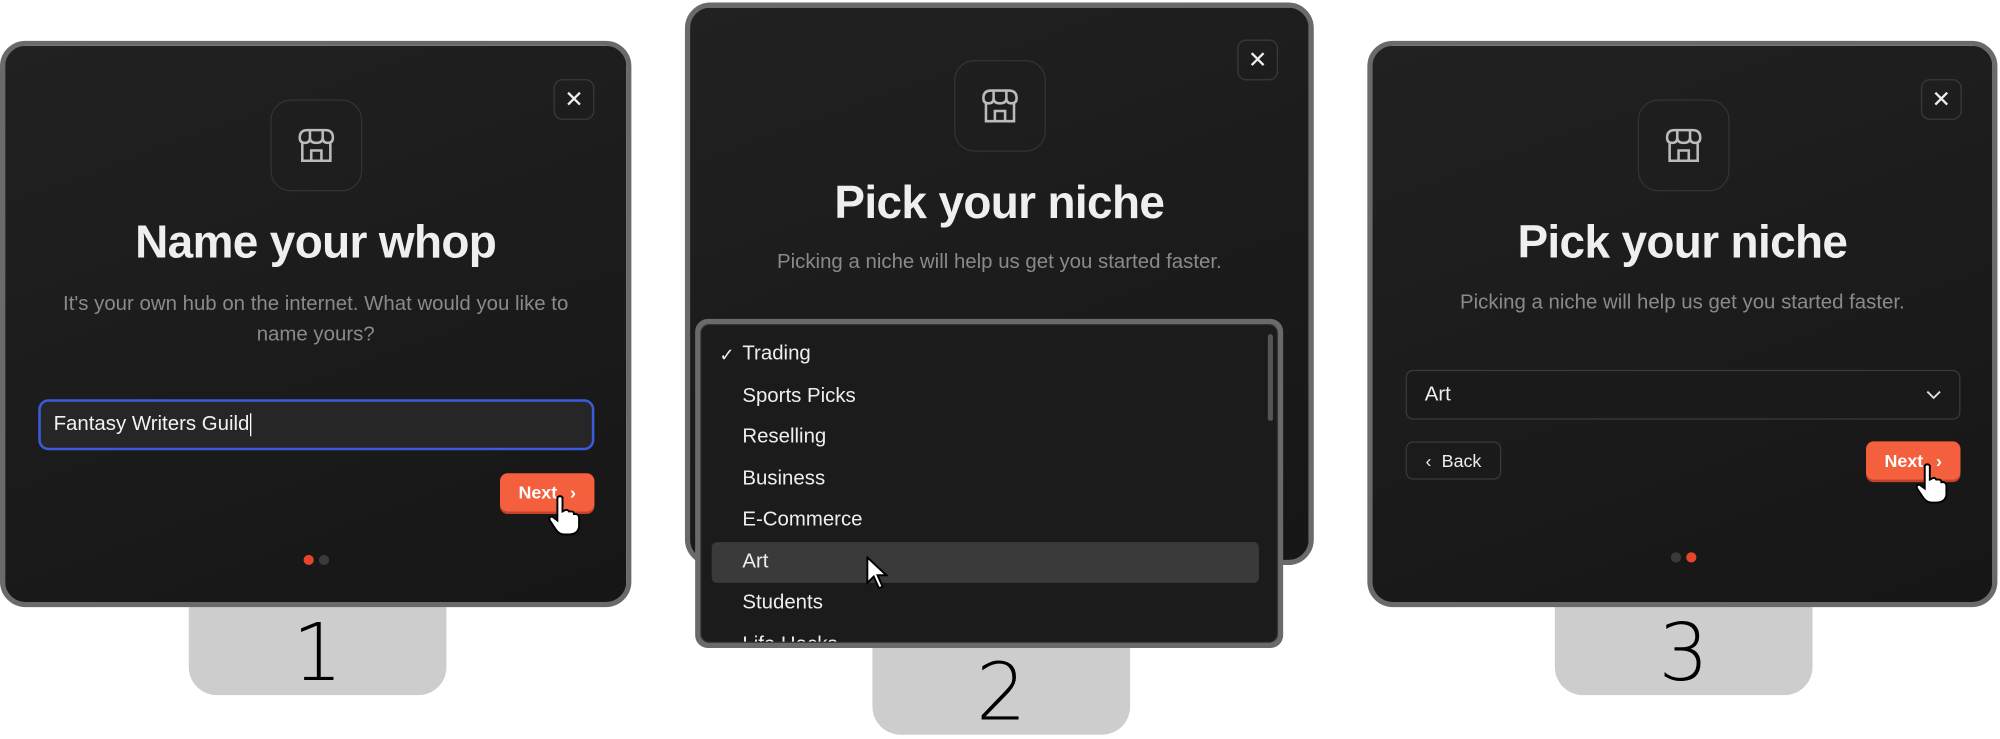 This screenshot has height=739, width=2000. Describe the element at coordinates (985, 354) in the screenshot. I see `option-trading: ✓ Trading` at that location.